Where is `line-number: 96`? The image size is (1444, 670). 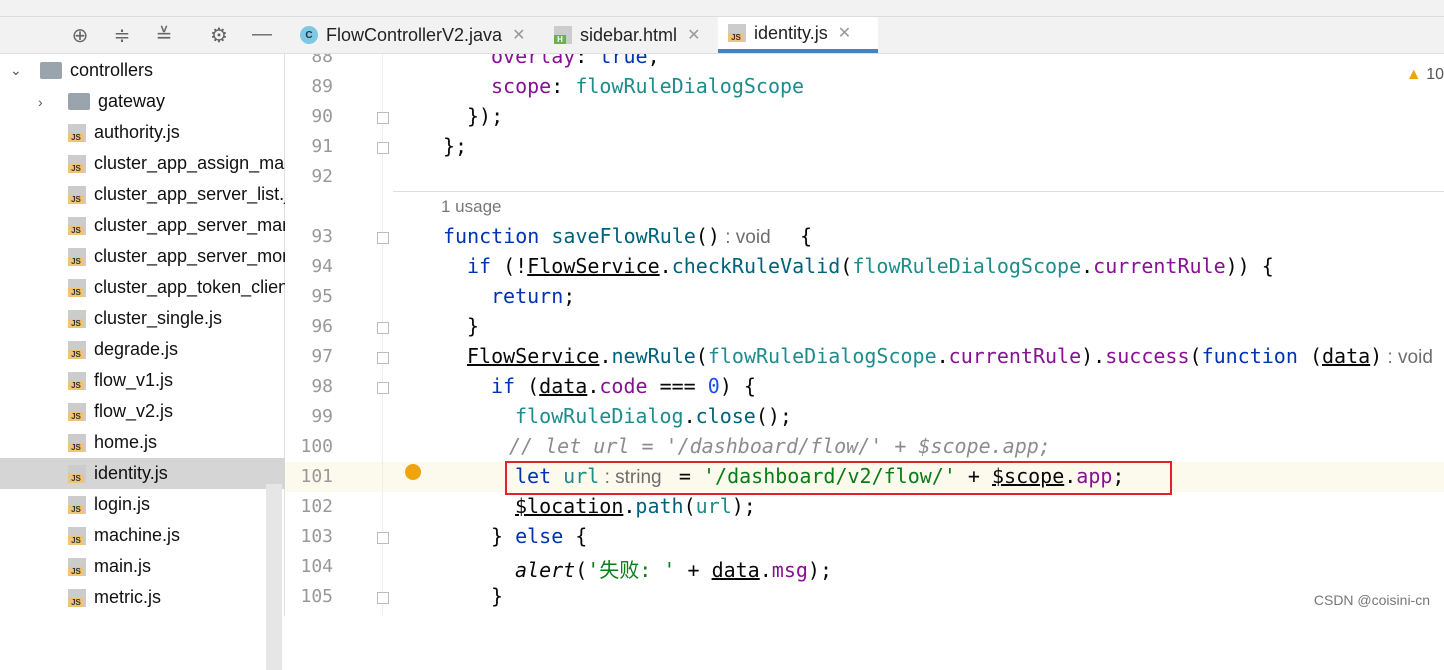 line-number: 96 is located at coordinates (309, 326).